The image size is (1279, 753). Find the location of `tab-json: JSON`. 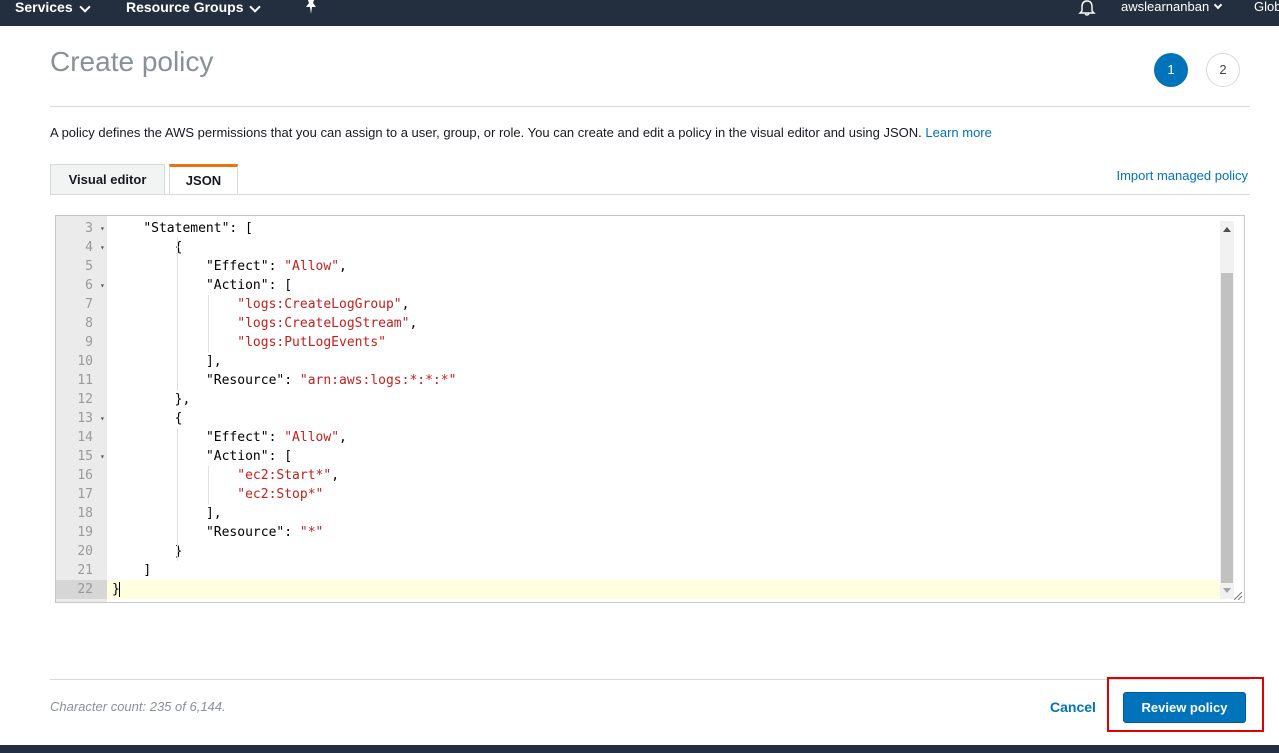

tab-json: JSON is located at coordinates (203, 179).